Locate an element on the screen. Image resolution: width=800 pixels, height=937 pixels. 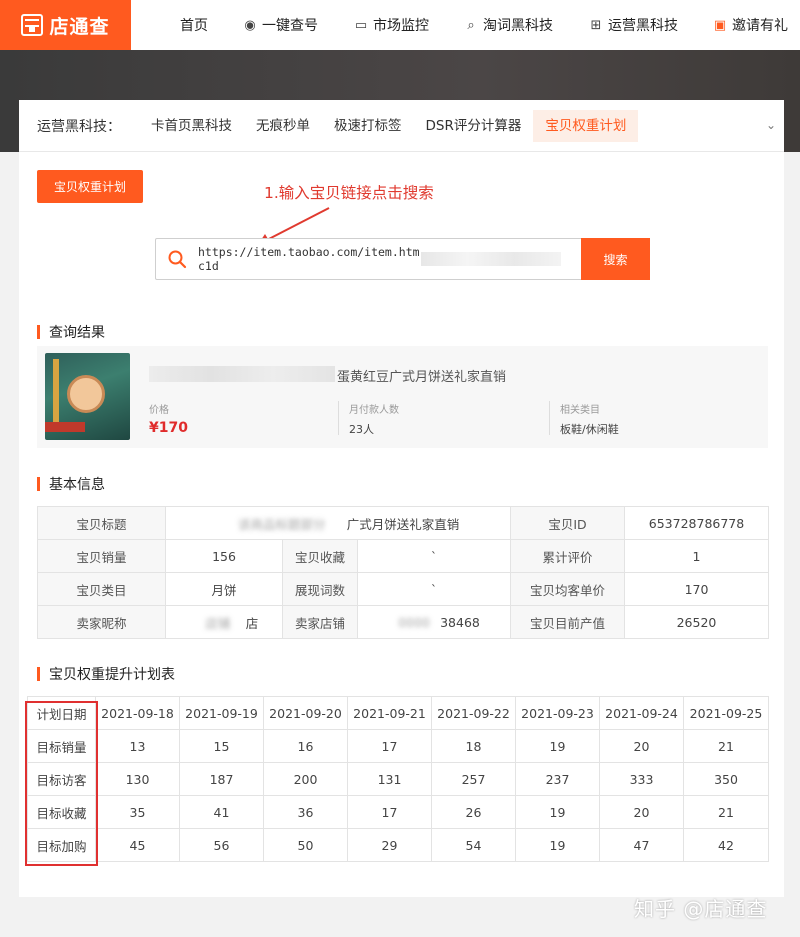
table-value: 店铺店 is located at coordinates (224, 622).